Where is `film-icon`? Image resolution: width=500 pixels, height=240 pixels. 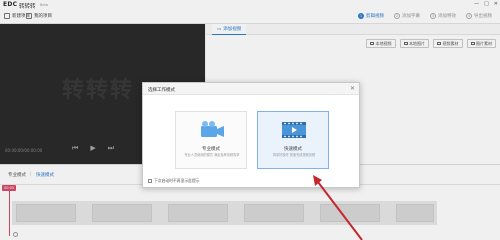
film-icon is located at coordinates (294, 130).